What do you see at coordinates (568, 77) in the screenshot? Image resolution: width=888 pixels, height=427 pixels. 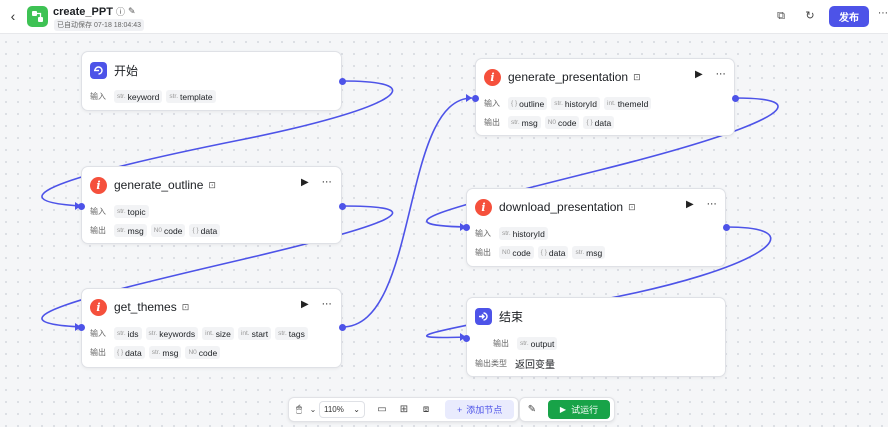 I see `node-title: generate_presentation` at bounding box center [568, 77].